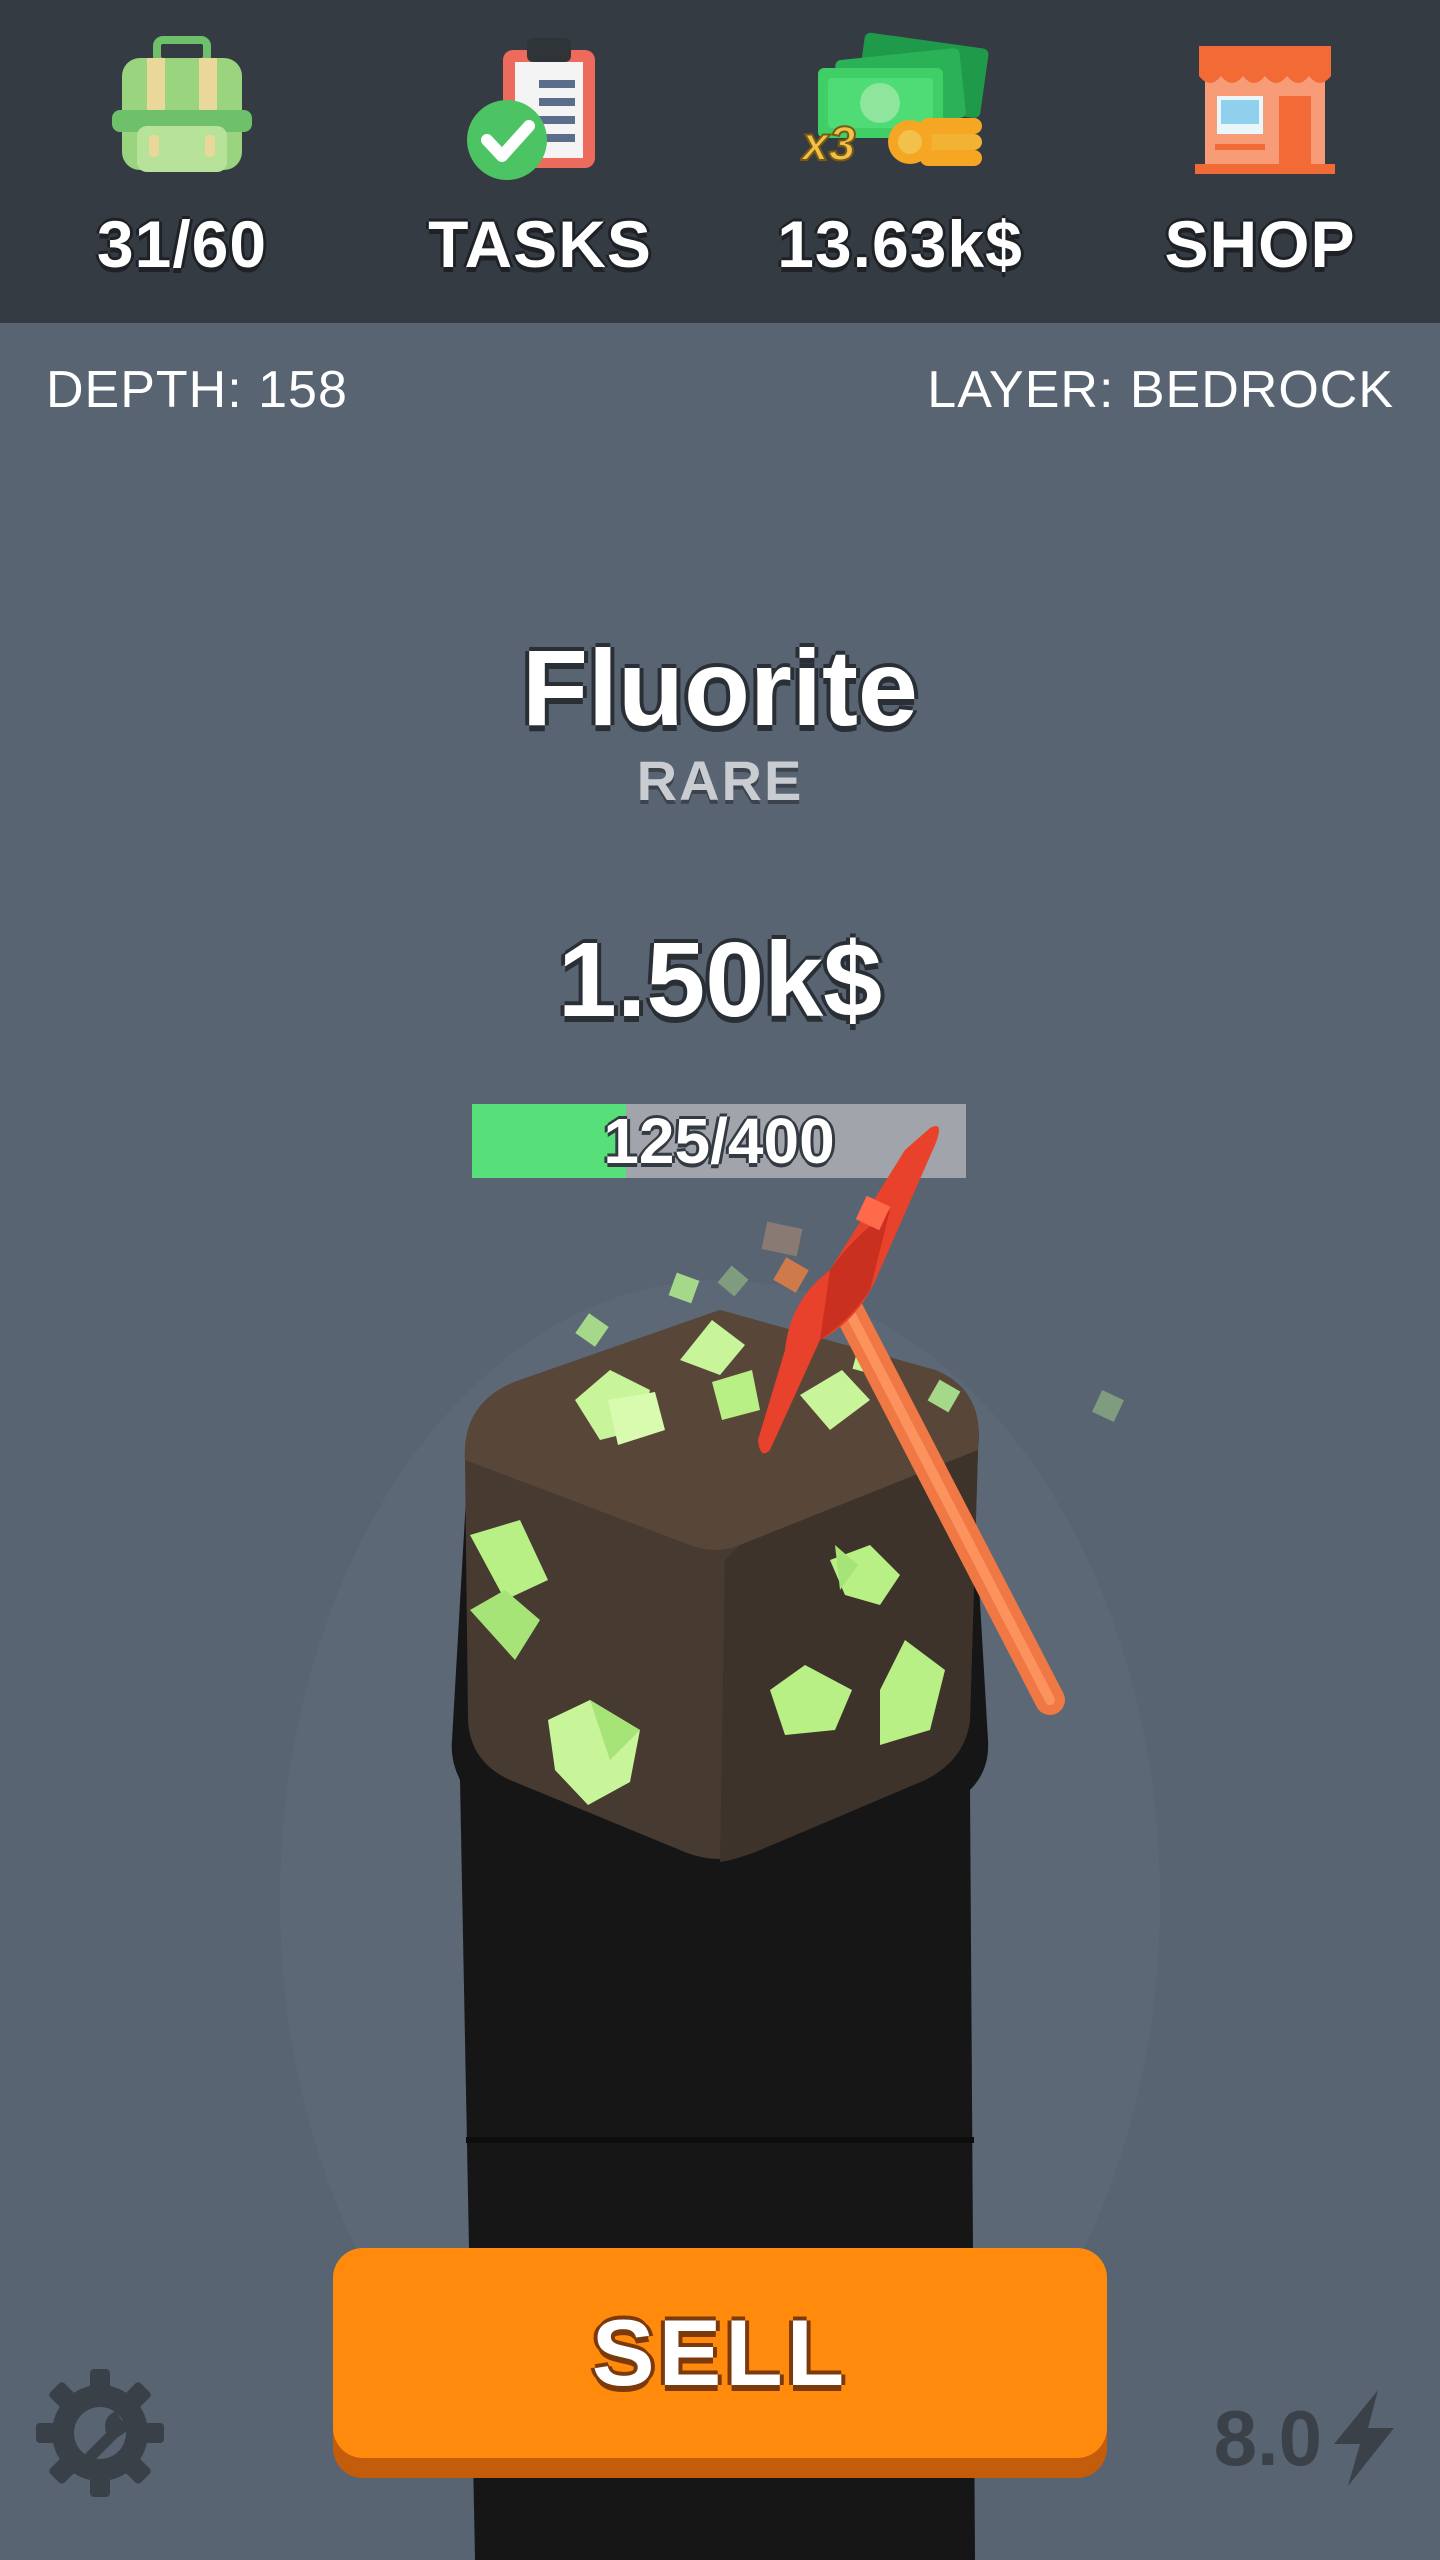 The height and width of the screenshot is (2560, 1440). Describe the element at coordinates (720, 2353) in the screenshot. I see `sell-button: SELL` at that location.